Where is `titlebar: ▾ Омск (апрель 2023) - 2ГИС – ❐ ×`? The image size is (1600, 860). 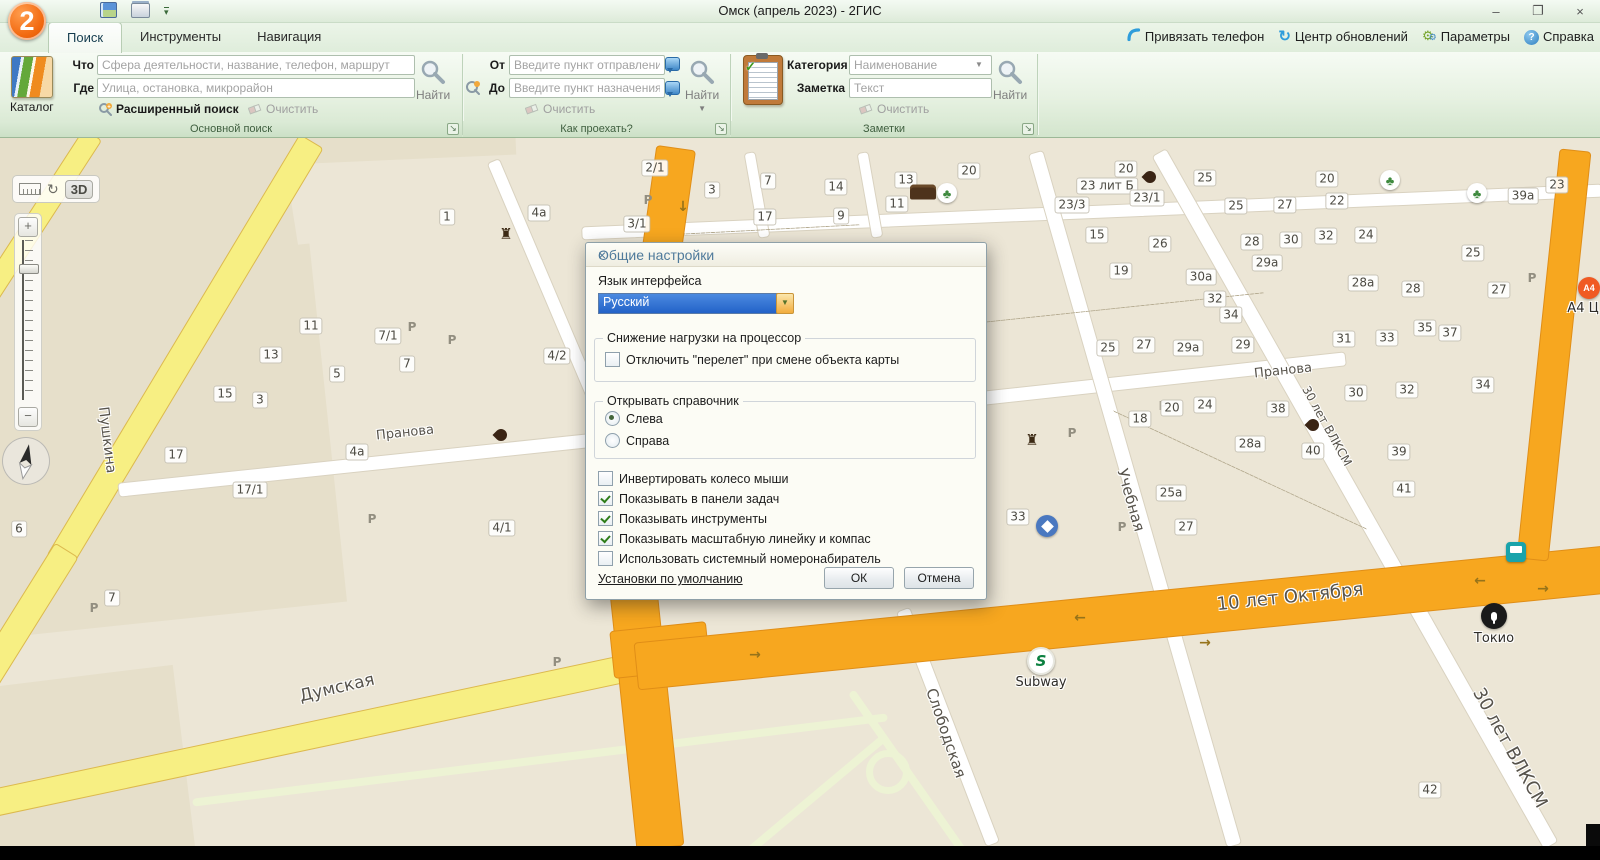
titlebar: ▾ Омск (апрель 2023) - 2ГИС – ❐ × is located at coordinates (800, 11).